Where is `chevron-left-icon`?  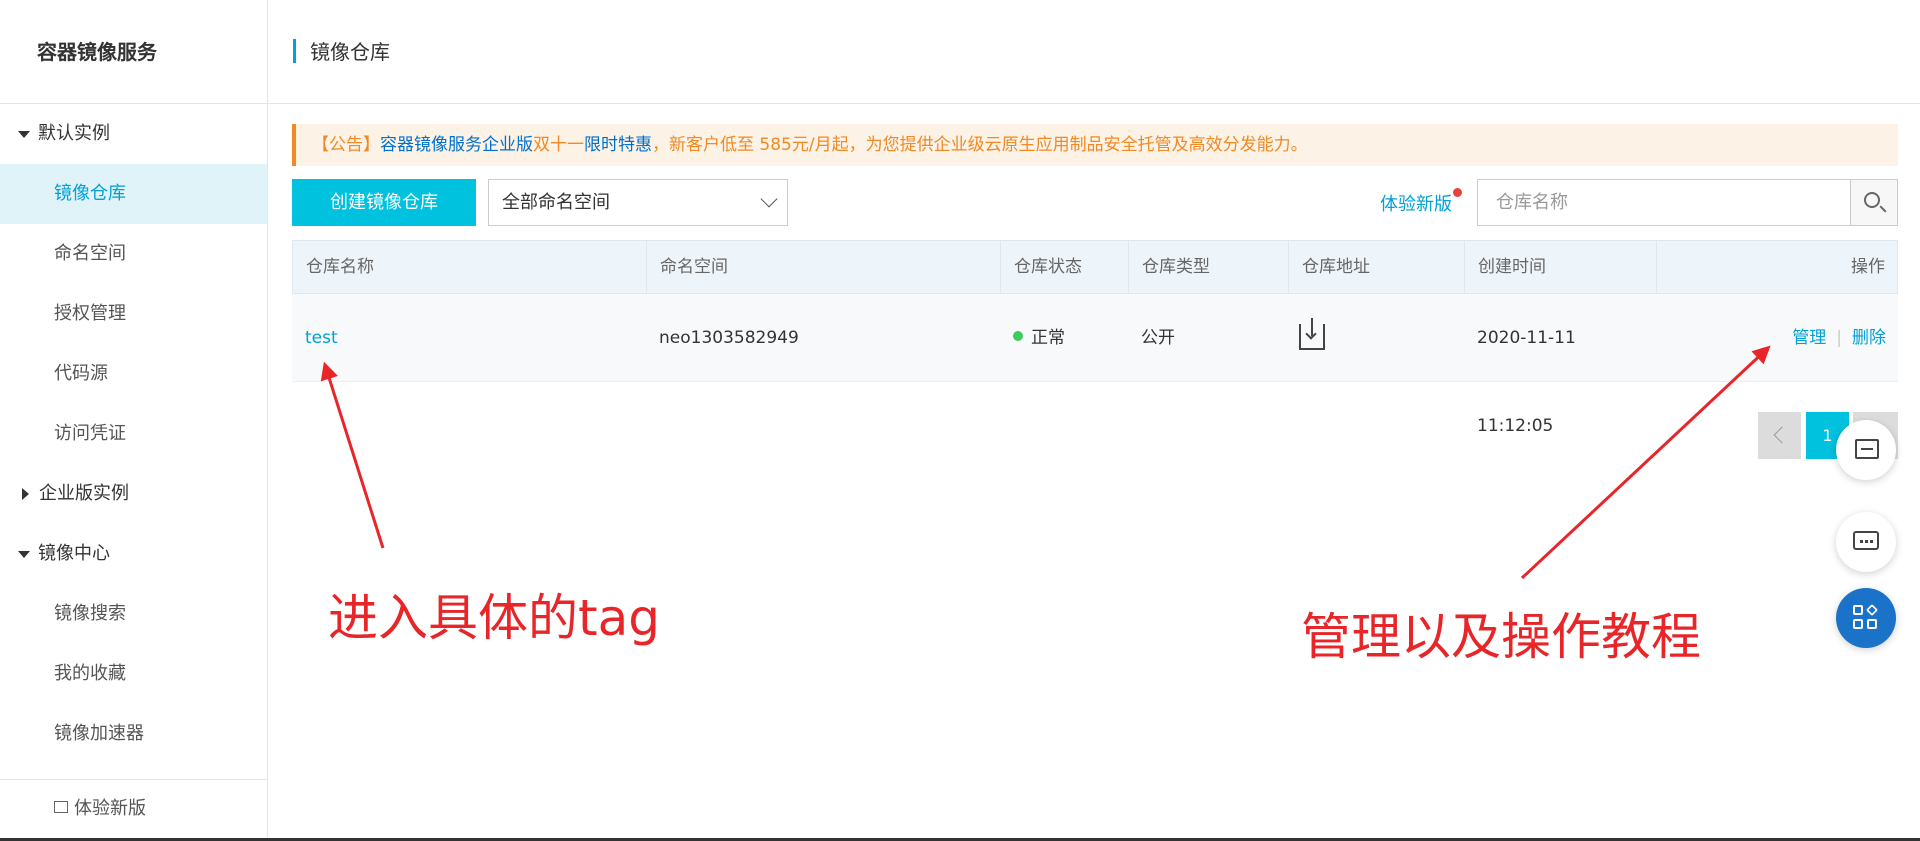 chevron-left-icon is located at coordinates (1782, 435).